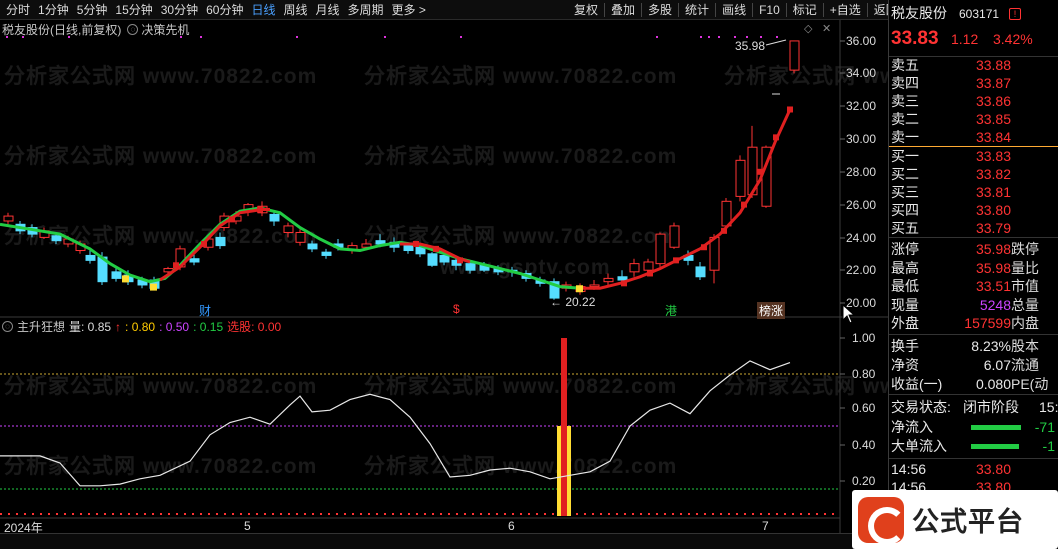  I want to click on status-value: 闭市阶段, so click(991, 407).